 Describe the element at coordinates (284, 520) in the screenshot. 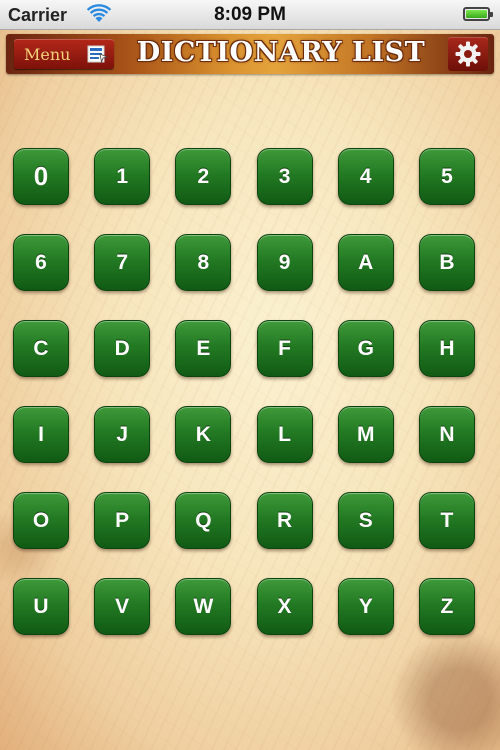

I see `letter-button-r: R` at that location.